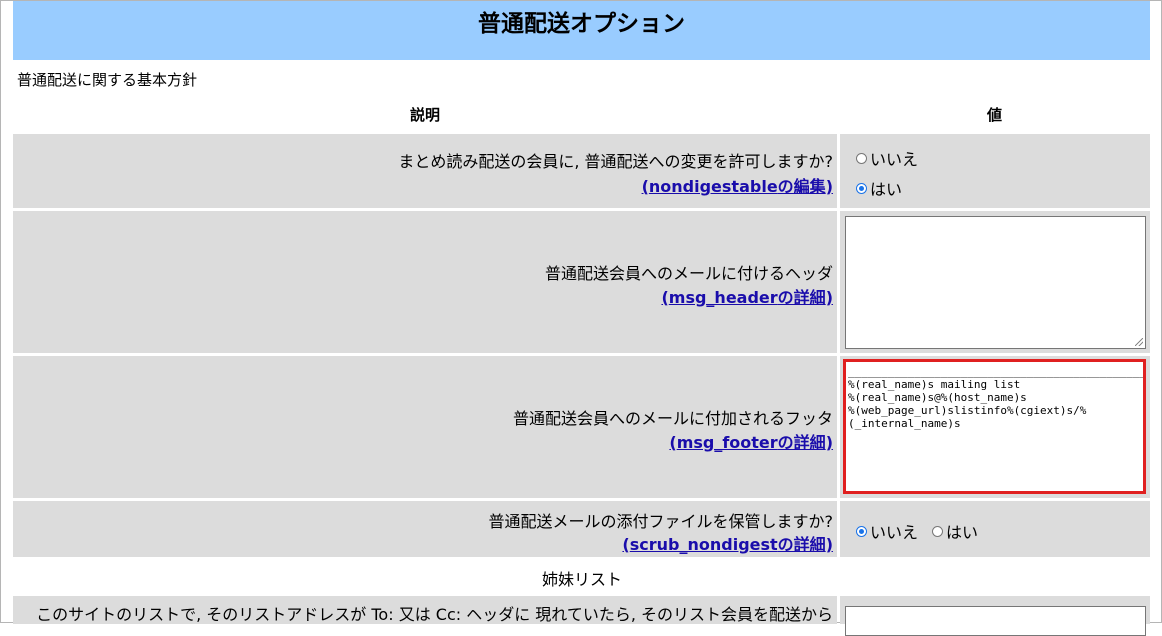 Image resolution: width=1162 pixels, height=636 pixels. I want to click on row-nondigestable-value: いいえ はい, so click(995, 171).